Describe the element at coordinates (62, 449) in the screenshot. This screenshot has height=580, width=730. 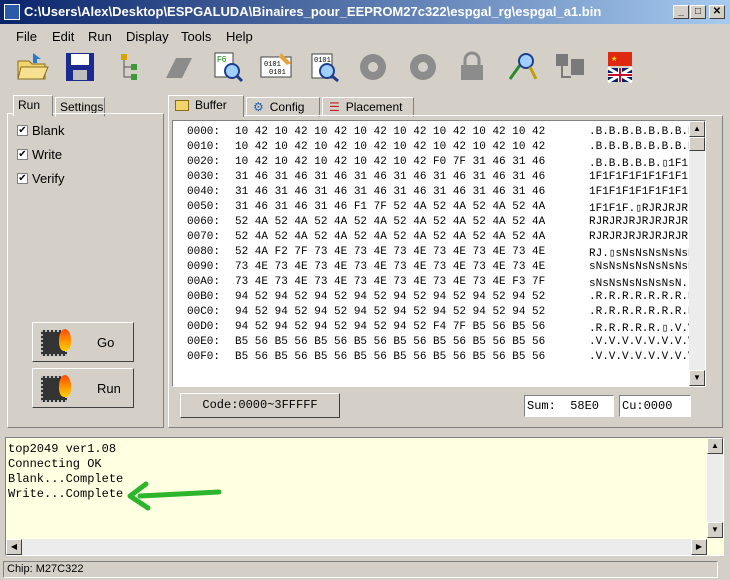
I see `log-line: top2049 ver1.08` at that location.